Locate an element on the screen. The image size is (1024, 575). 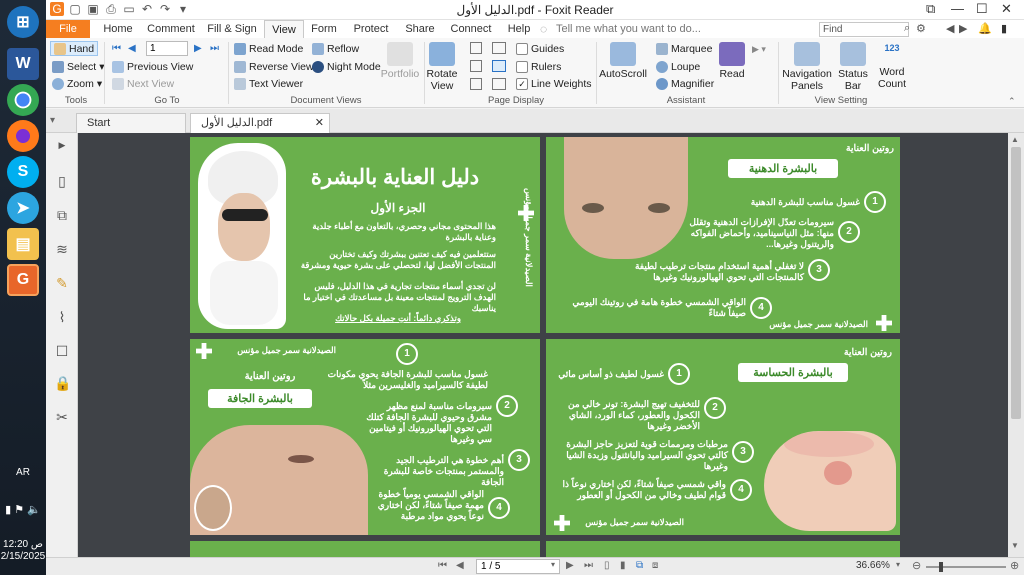
prev-page-icon: ◀ is located at coordinates (132, 48).